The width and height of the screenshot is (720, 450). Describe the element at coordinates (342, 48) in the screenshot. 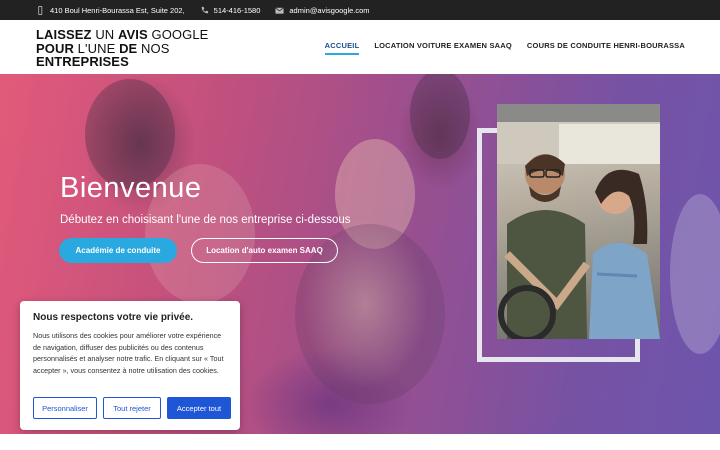

I see `nav-item-accueil: ACCUEIL` at that location.